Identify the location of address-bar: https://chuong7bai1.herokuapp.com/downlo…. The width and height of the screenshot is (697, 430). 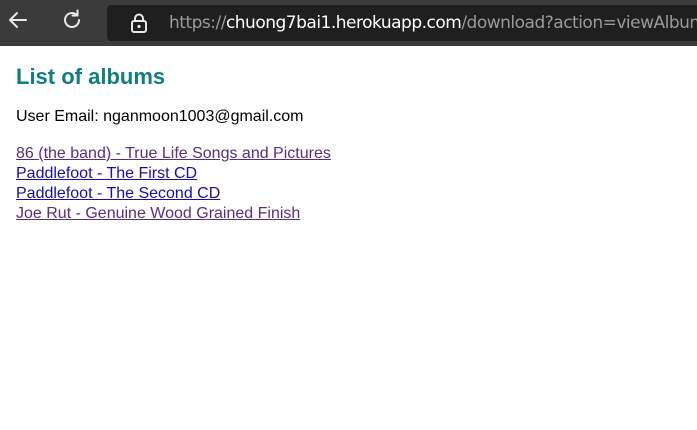
(402, 23).